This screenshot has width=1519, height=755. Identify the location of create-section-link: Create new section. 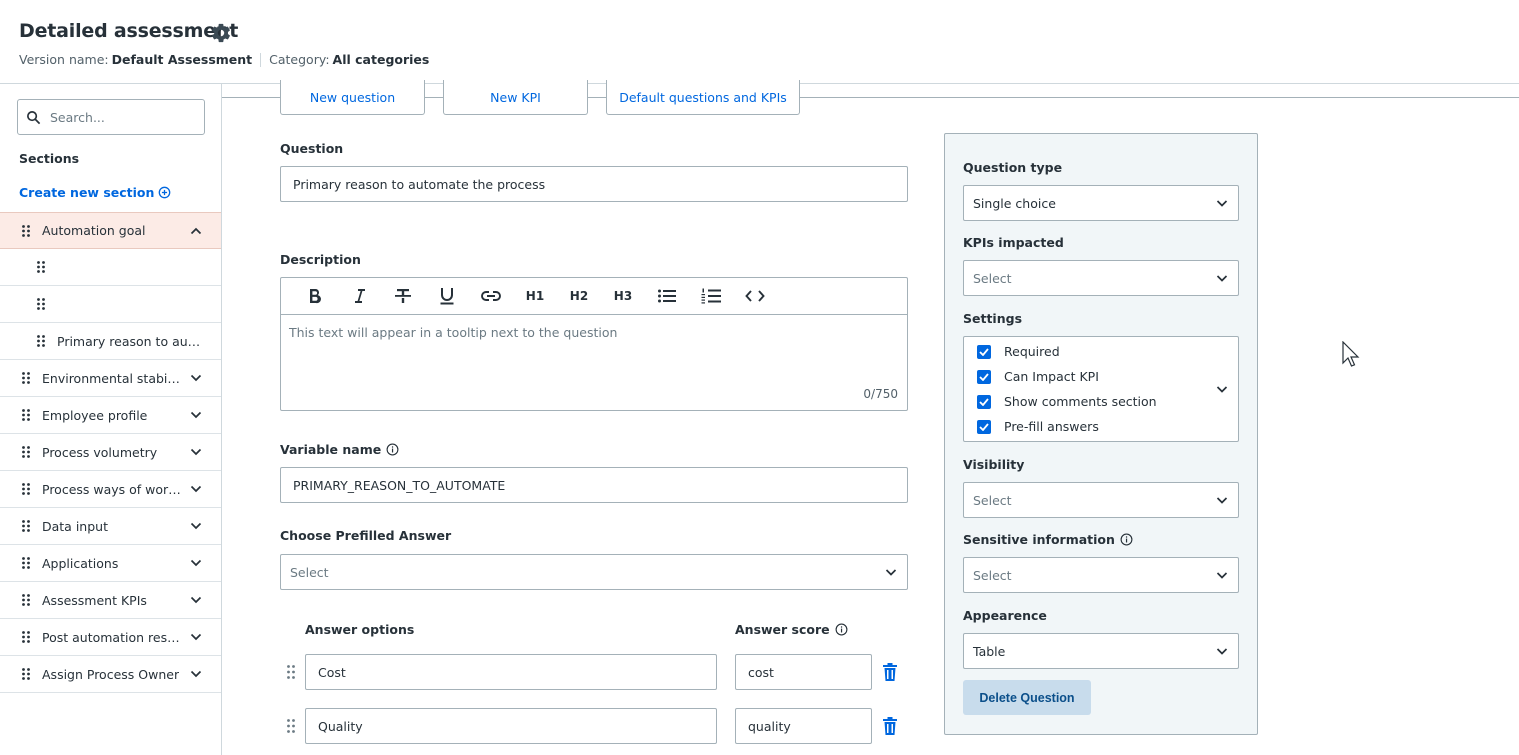
(95, 192).